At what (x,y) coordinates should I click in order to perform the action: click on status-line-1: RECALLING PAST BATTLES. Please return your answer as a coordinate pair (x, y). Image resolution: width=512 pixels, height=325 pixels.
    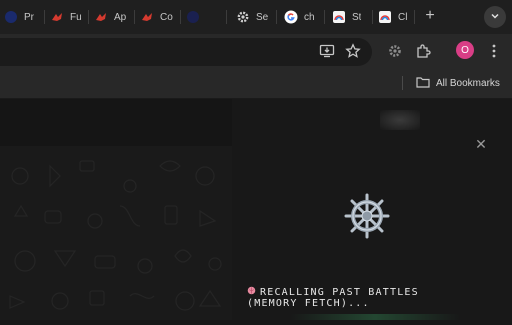
    Looking at the image, I should click on (339, 292).